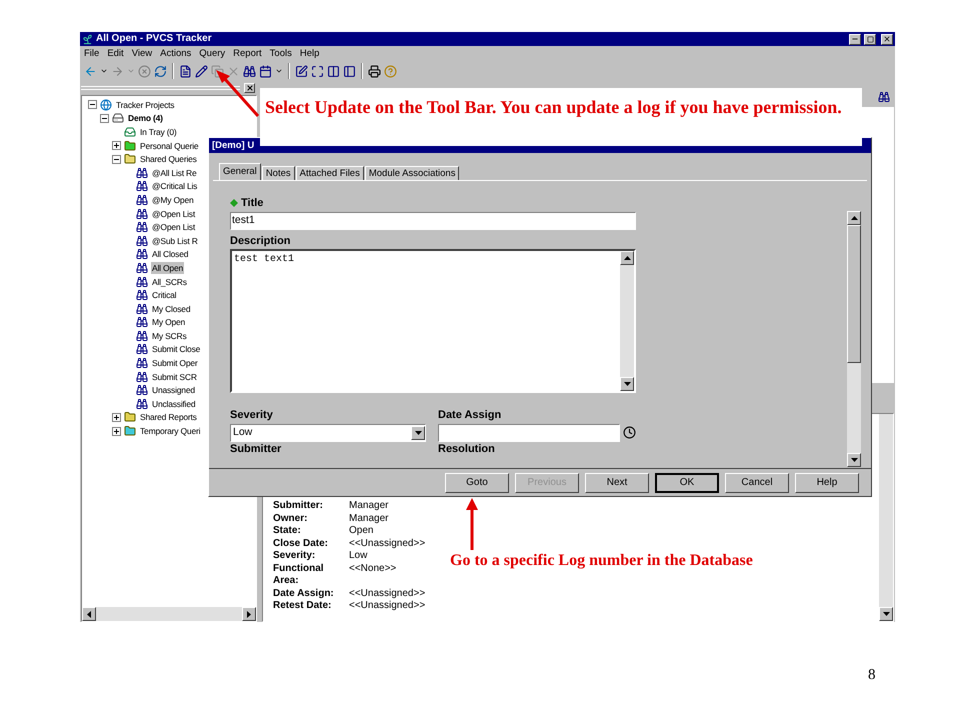  What do you see at coordinates (169, 146) in the screenshot?
I see `tree-item: Personal Querie` at bounding box center [169, 146].